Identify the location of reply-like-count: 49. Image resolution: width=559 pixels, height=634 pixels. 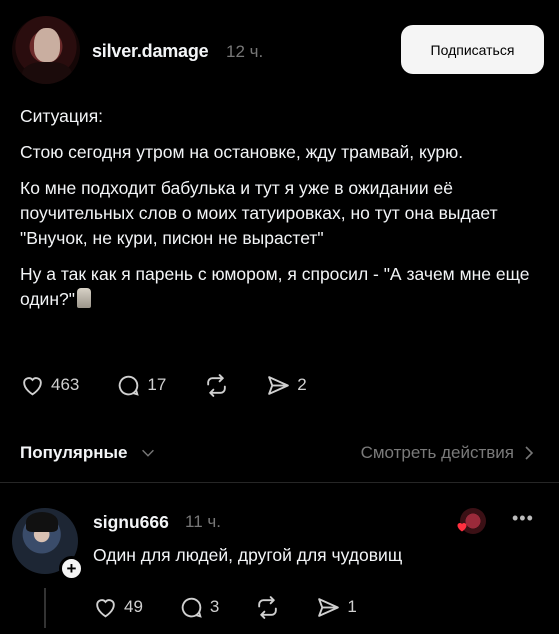
(133, 606).